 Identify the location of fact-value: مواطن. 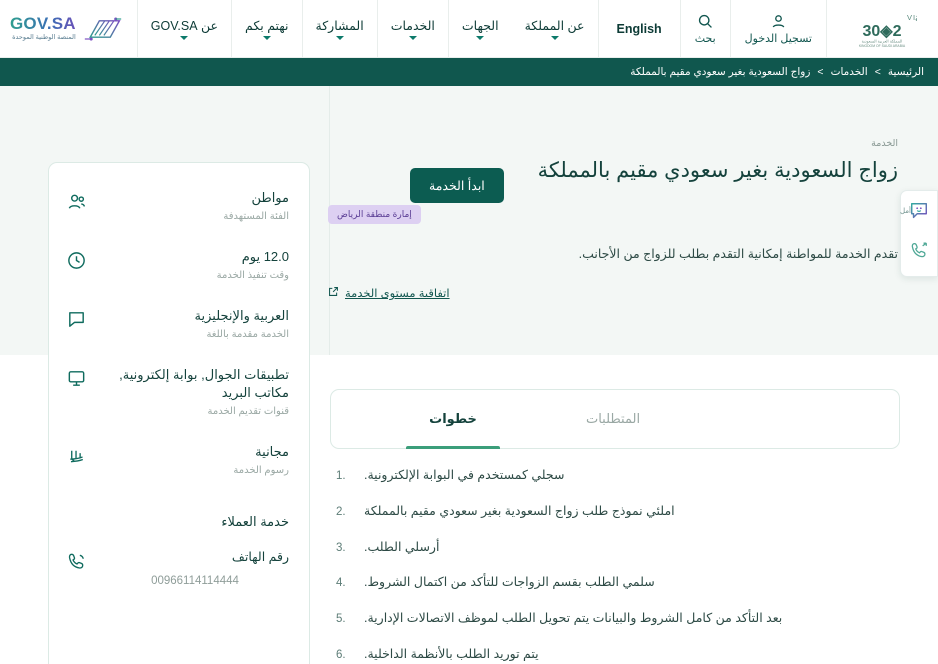
(270, 197).